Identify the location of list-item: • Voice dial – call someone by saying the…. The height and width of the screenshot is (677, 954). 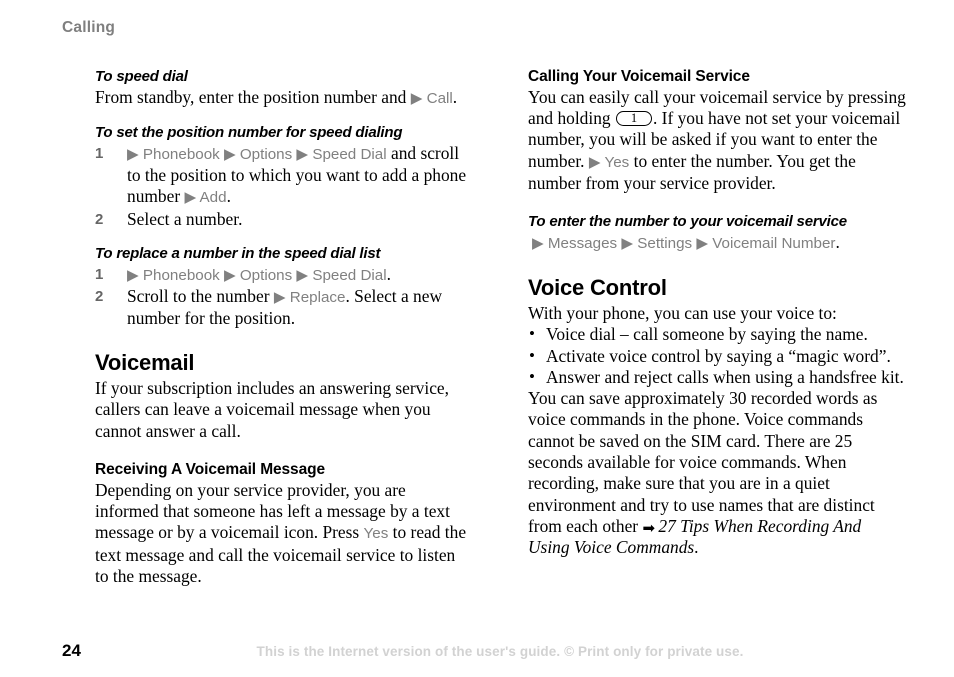
(717, 334).